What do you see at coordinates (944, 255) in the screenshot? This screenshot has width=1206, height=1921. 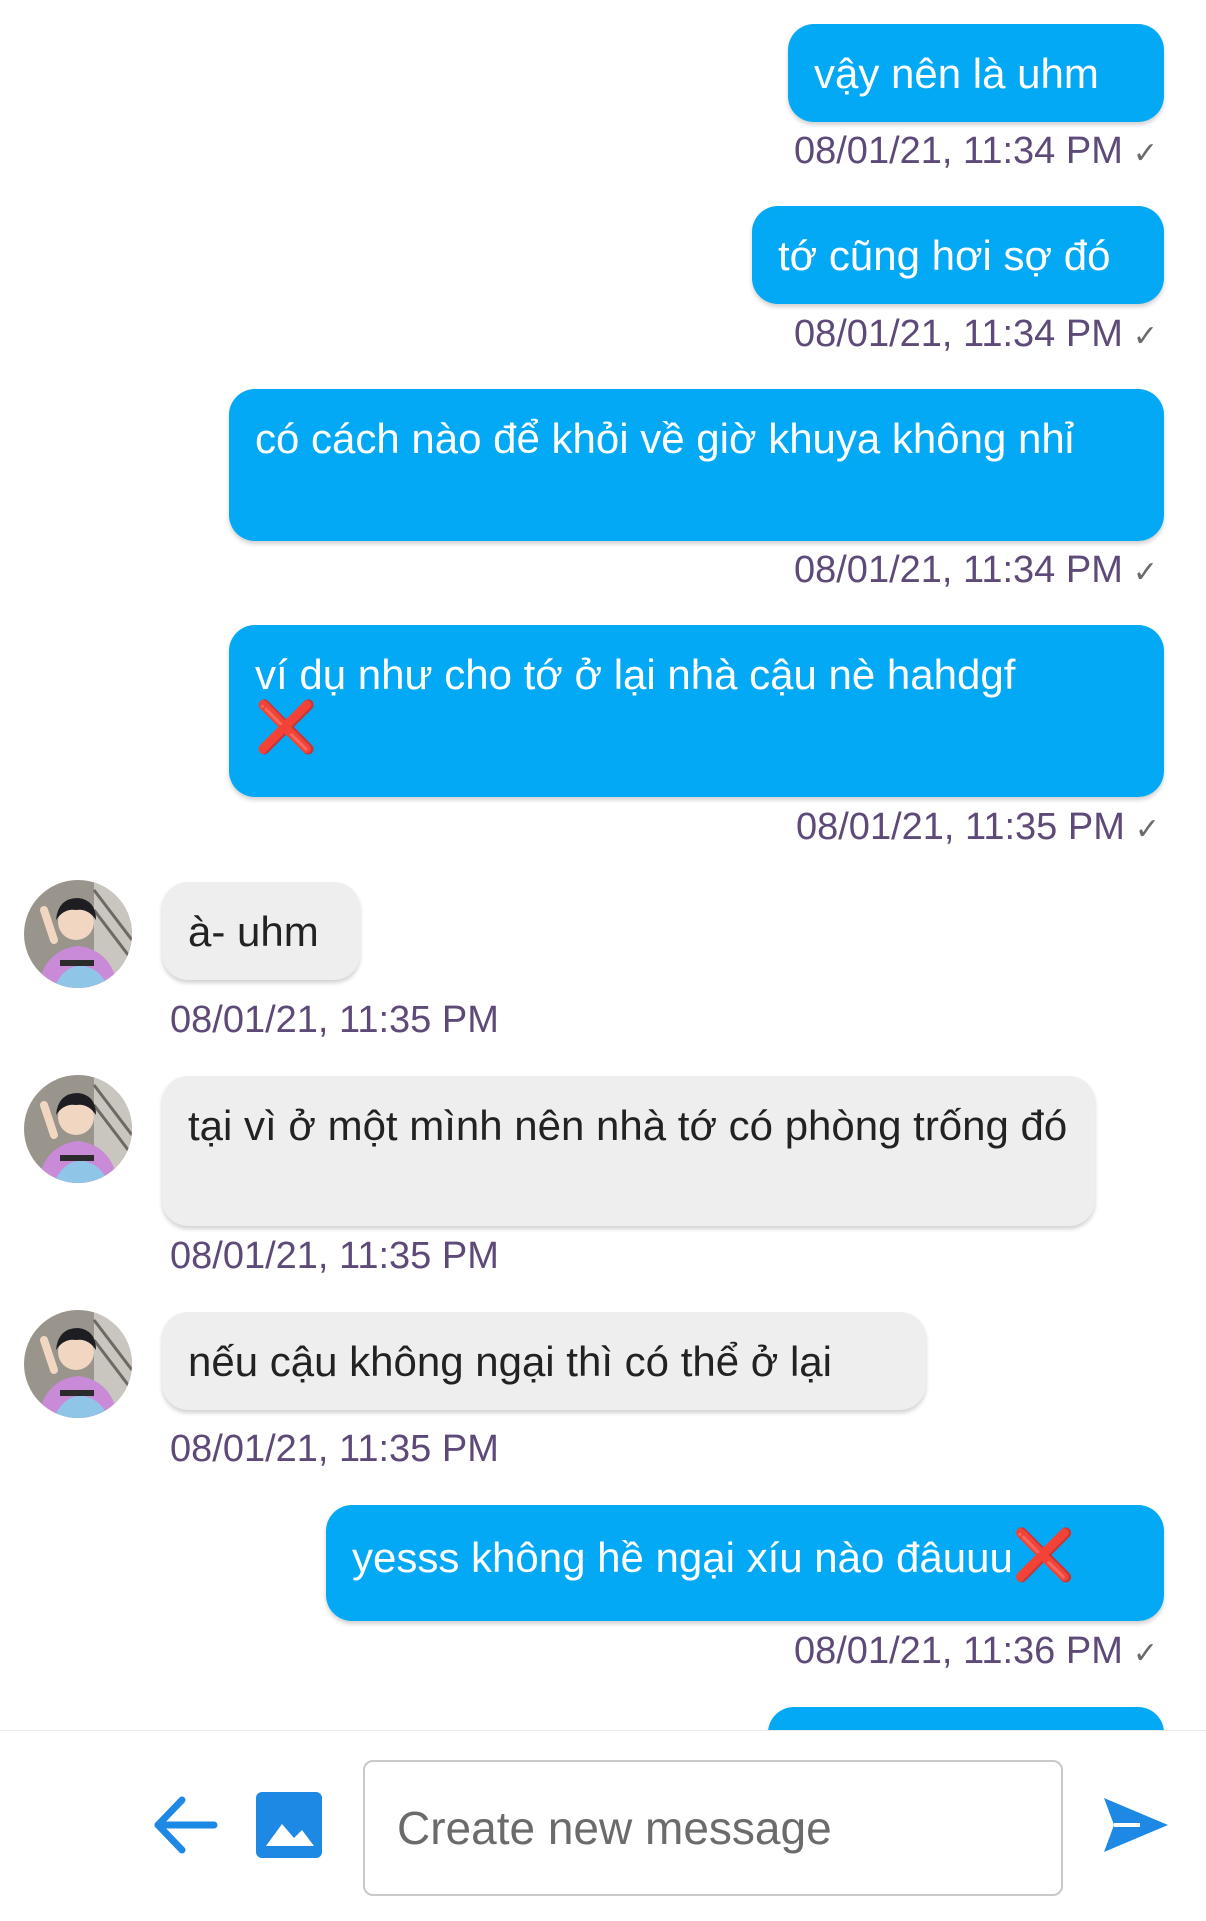 I see `message-text: tớ cũng hơi sợ đó` at bounding box center [944, 255].